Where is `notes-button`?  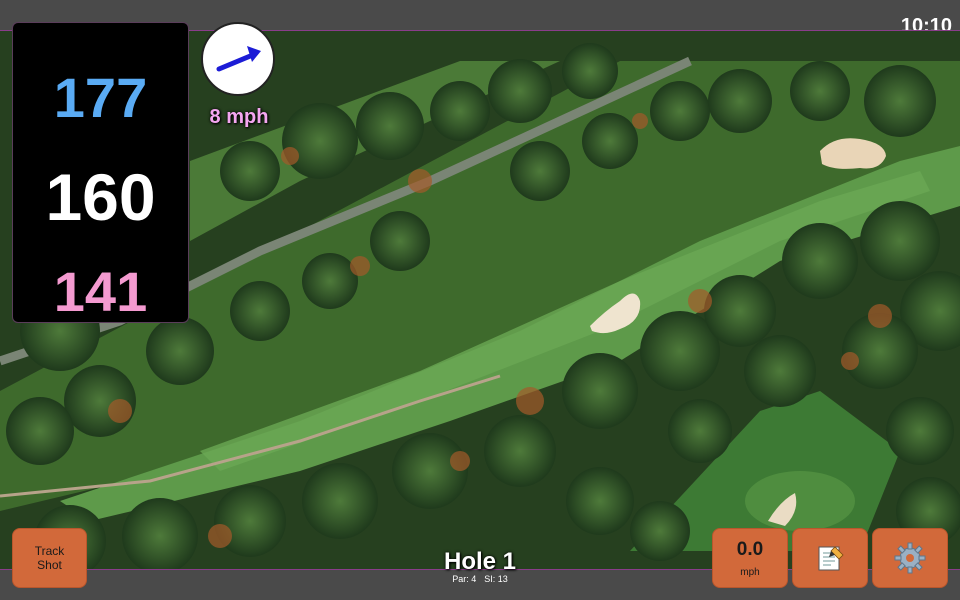
notes-button is located at coordinates (830, 558).